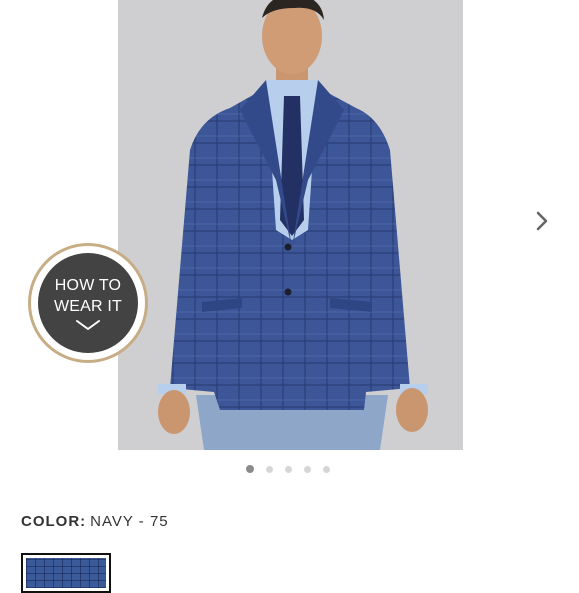  What do you see at coordinates (88, 285) in the screenshot?
I see `how-to-wear-it-line1: HOW TO` at bounding box center [88, 285].